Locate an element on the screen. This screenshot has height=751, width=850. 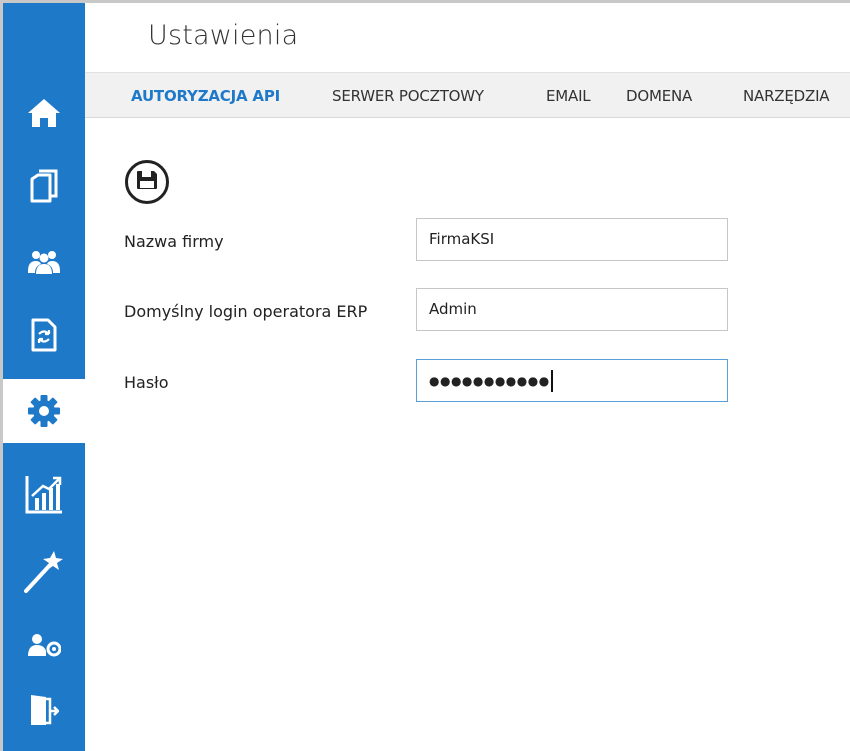
password-value: ●●●●●●●●●●● is located at coordinates (489, 381).